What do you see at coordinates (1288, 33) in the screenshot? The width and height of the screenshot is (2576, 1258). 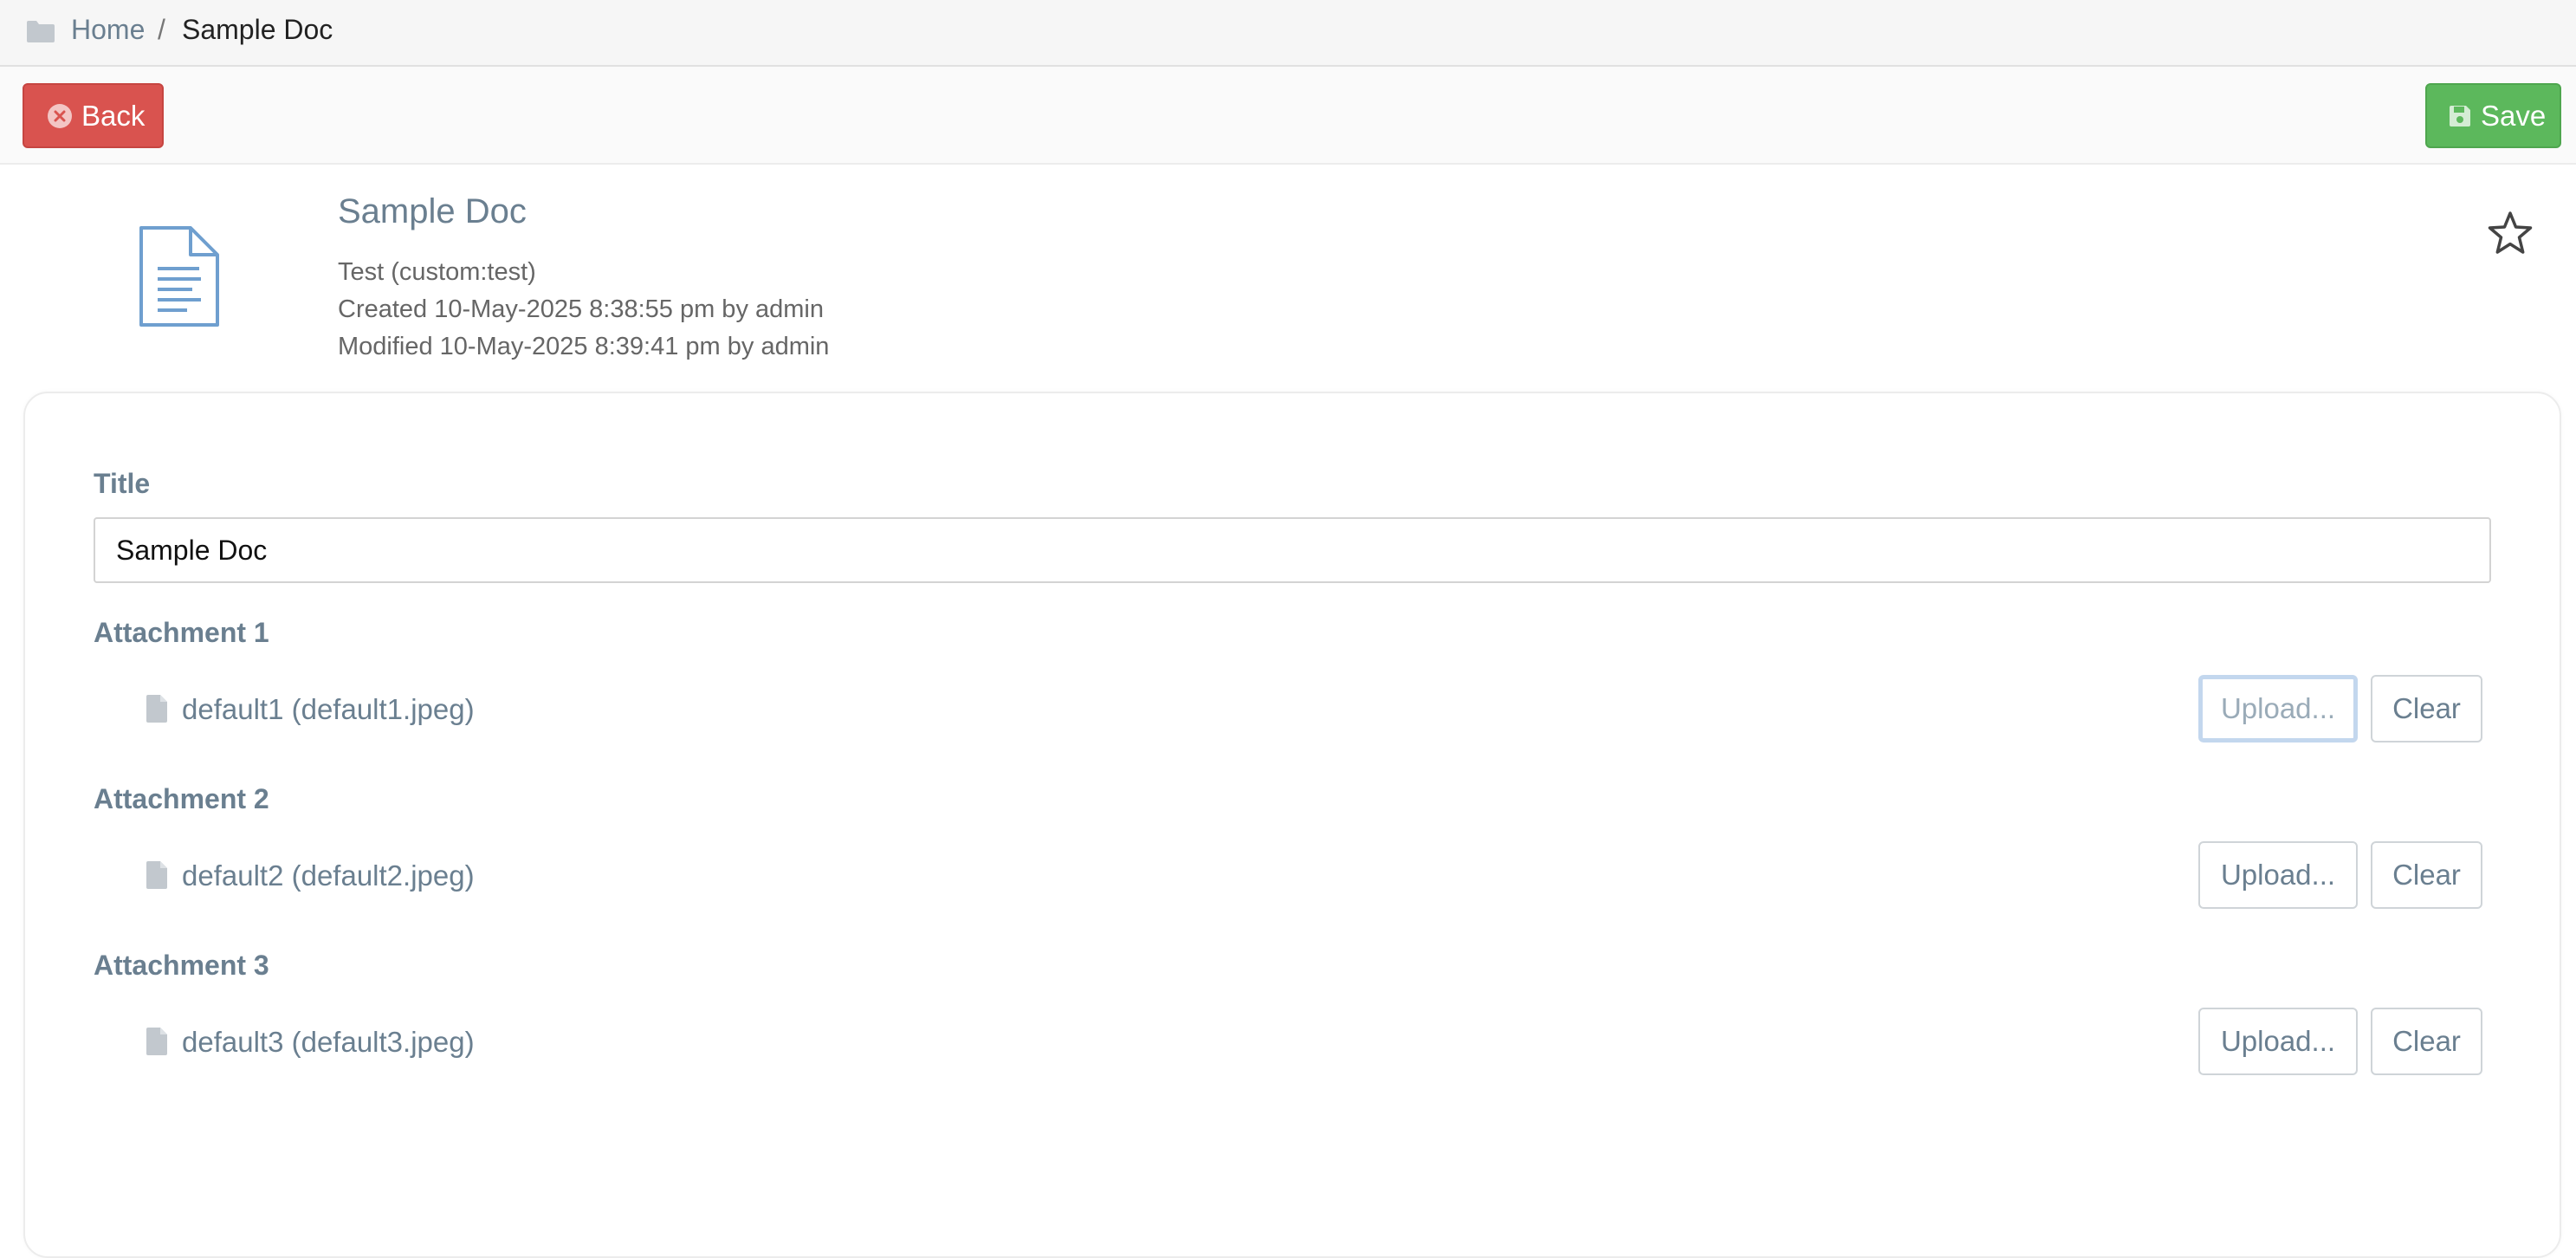 I see `breadcrumb: Home / Sample Doc` at bounding box center [1288, 33].